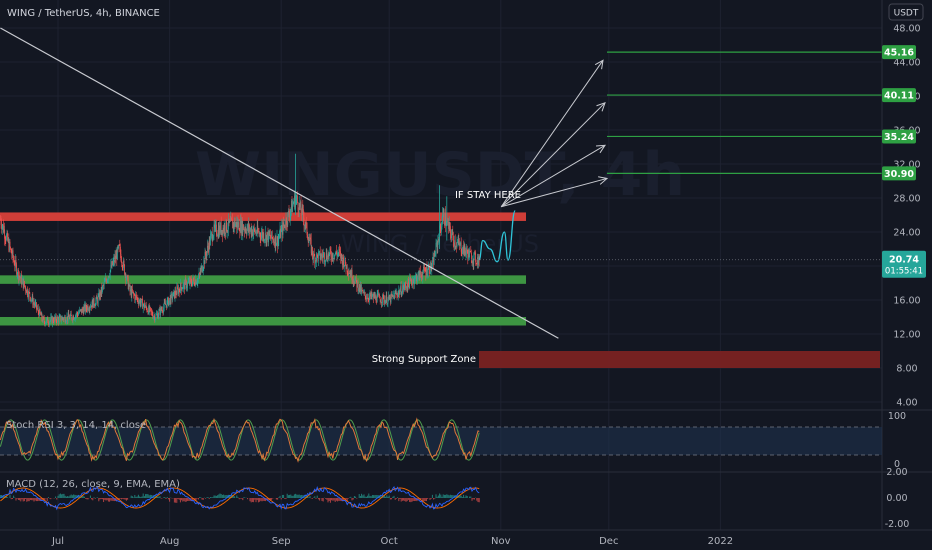 The height and width of the screenshot is (550, 932). I want to click on if-stay-here-label: IF STAY HERE, so click(488, 195).